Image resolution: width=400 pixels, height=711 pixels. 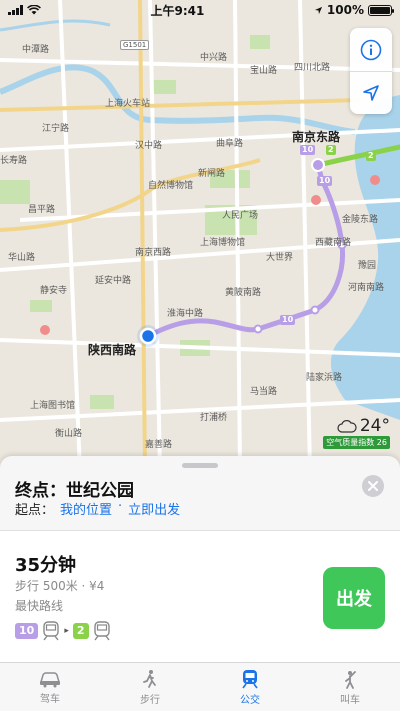 I want to click on signal-icon, so click(x=15, y=10).